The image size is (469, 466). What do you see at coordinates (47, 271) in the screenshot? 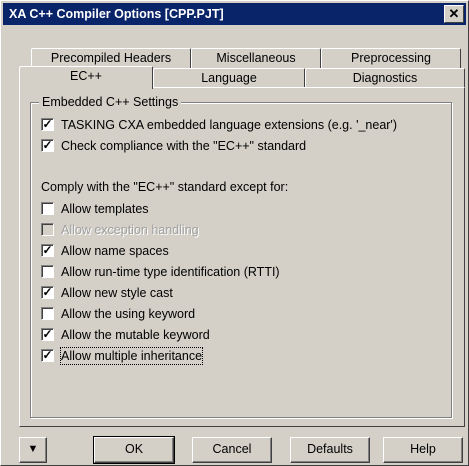
I see `checkbox-allow-rtti` at bounding box center [47, 271].